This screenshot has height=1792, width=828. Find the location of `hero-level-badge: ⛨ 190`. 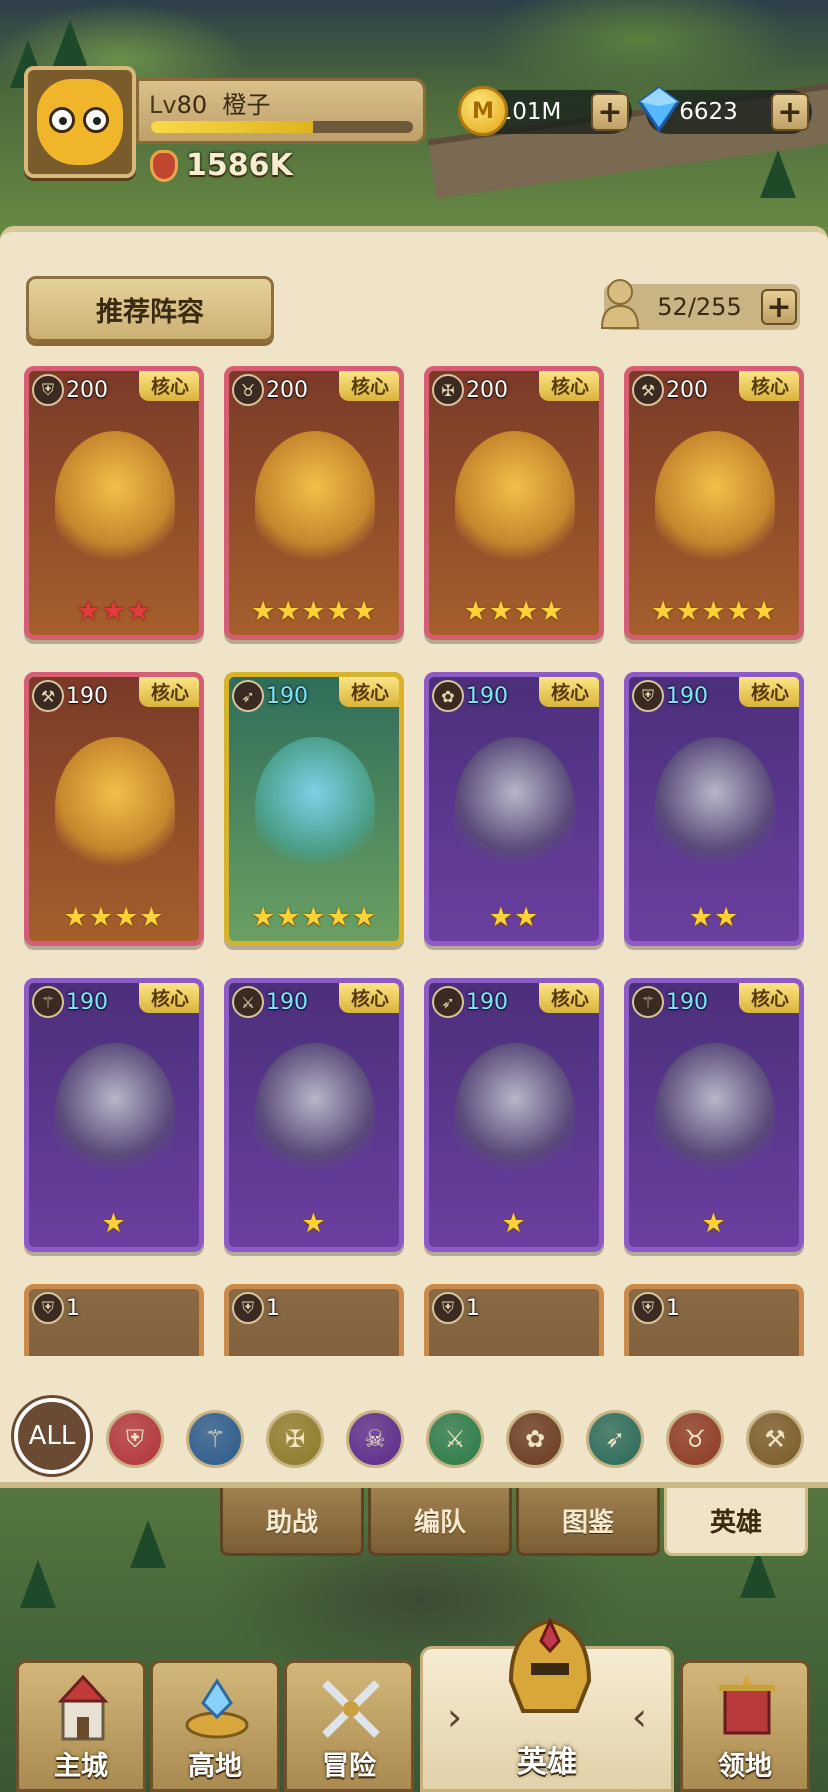

hero-level-badge: ⛨ 190 is located at coordinates (670, 696).